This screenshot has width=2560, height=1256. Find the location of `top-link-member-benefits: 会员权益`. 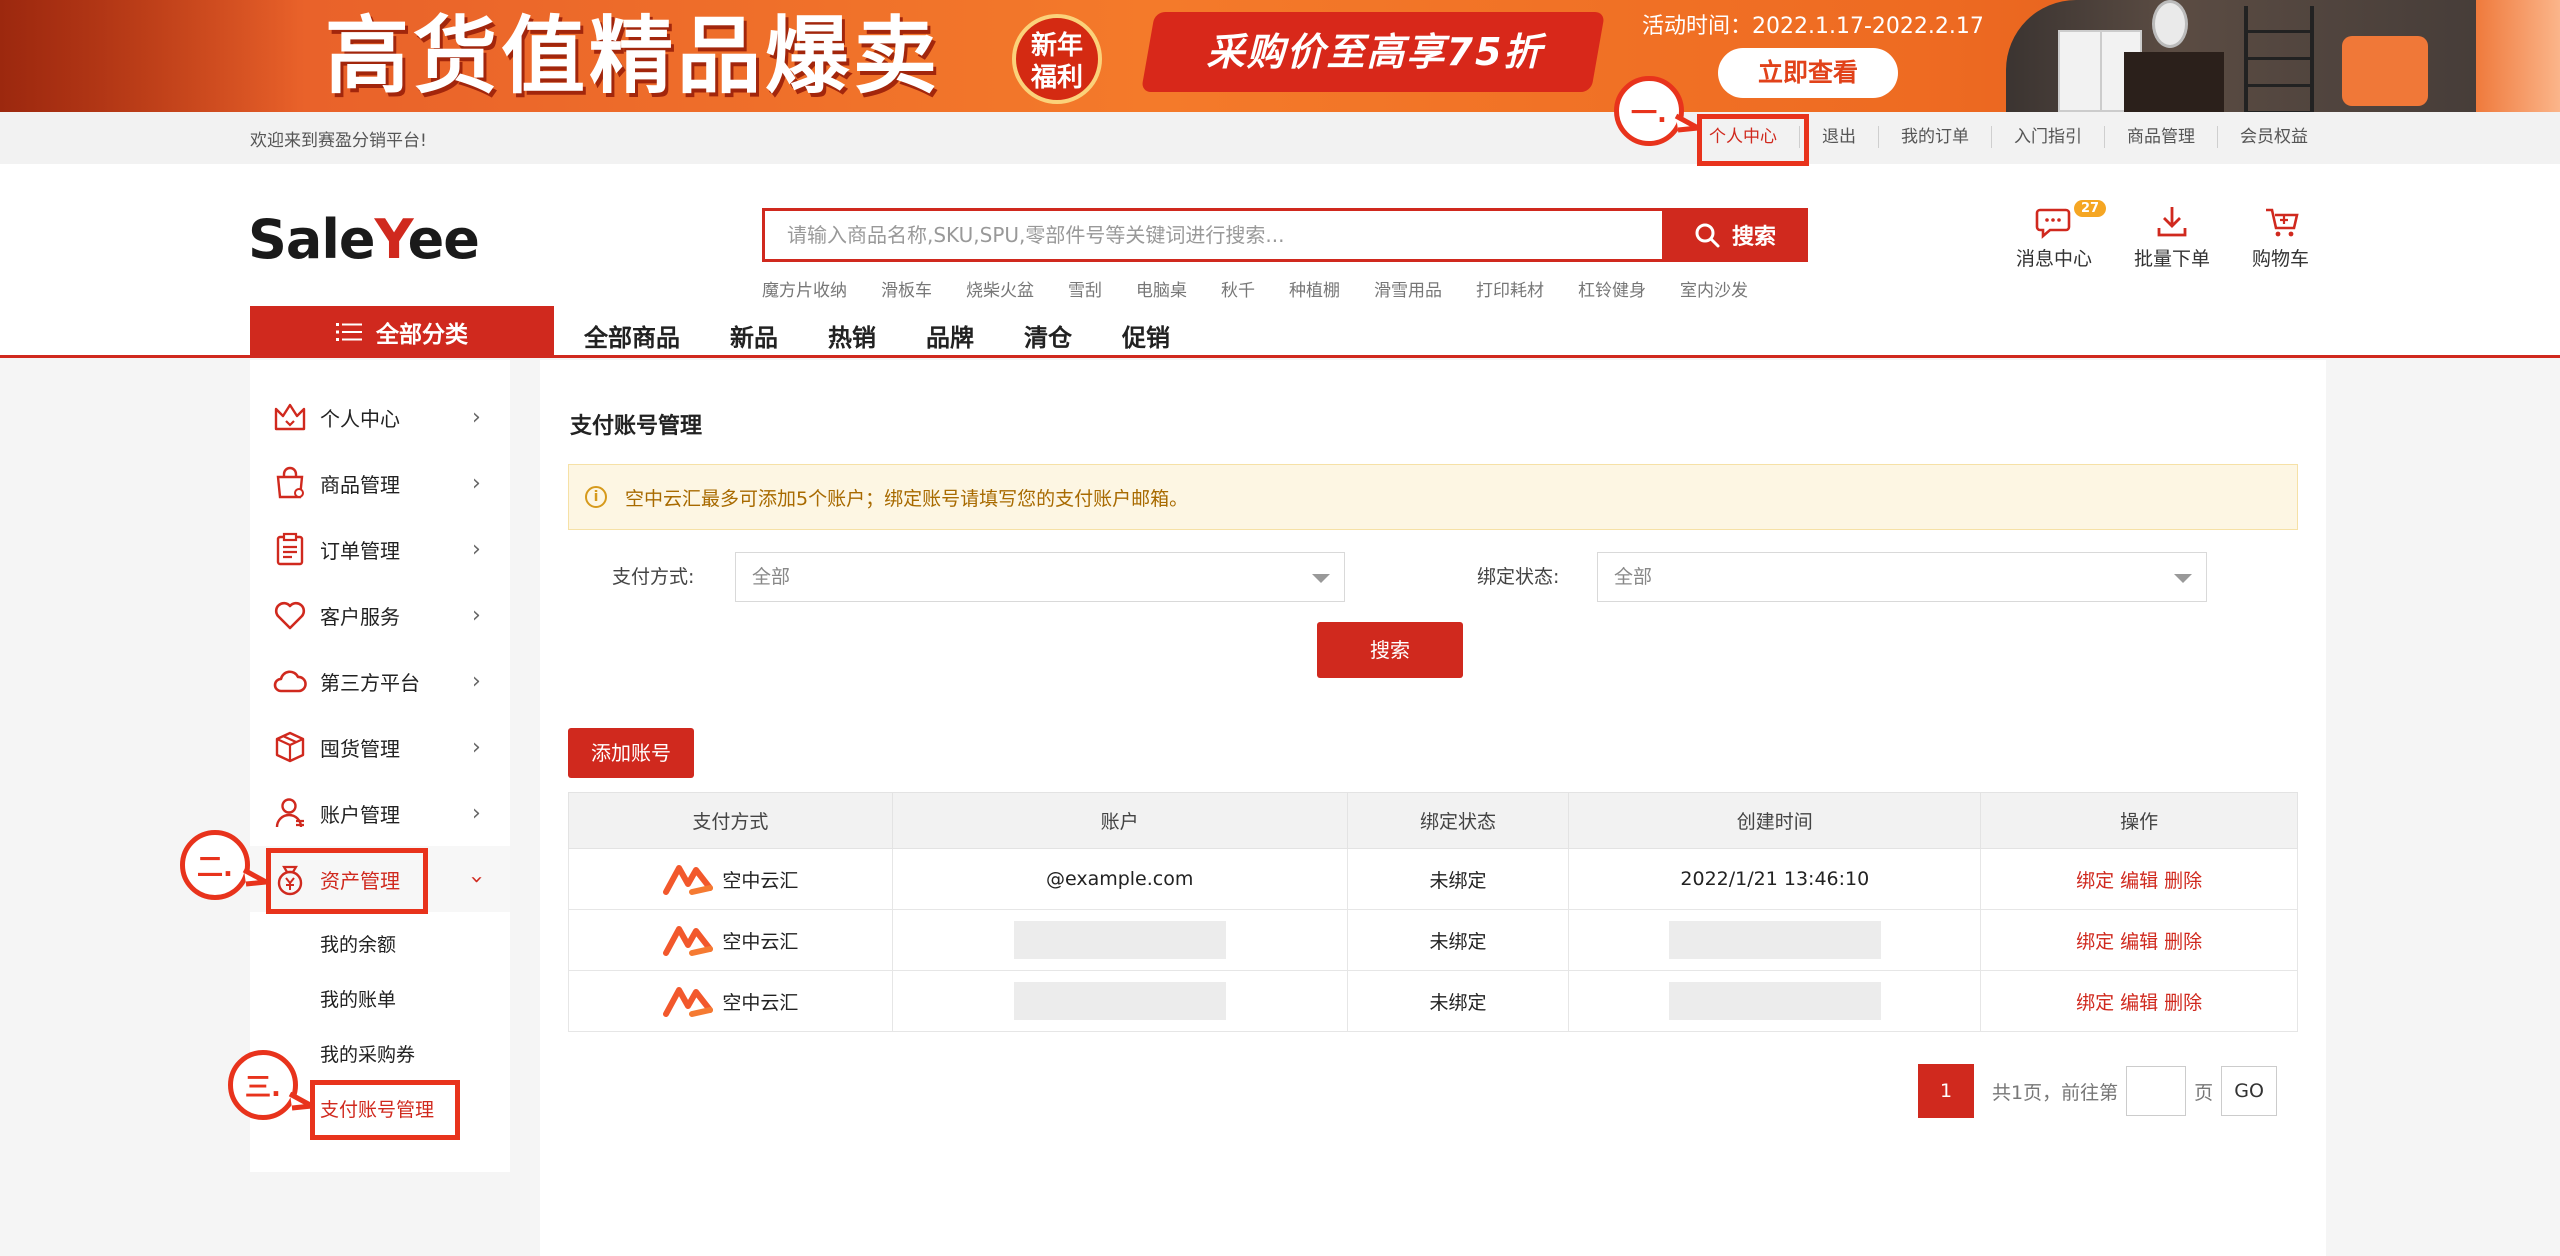

top-link-member-benefits: 会员权益 is located at coordinates (2273, 137).